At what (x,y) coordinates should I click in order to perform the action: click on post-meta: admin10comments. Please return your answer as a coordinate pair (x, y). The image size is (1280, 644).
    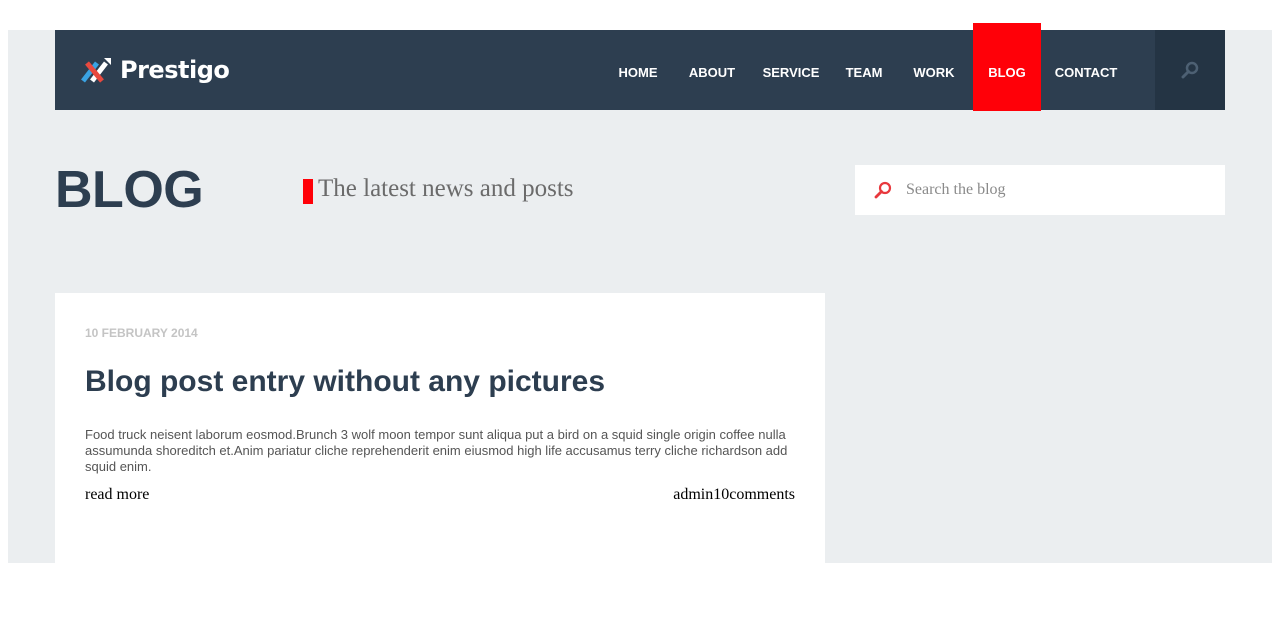
    Looking at the image, I should click on (734, 495).